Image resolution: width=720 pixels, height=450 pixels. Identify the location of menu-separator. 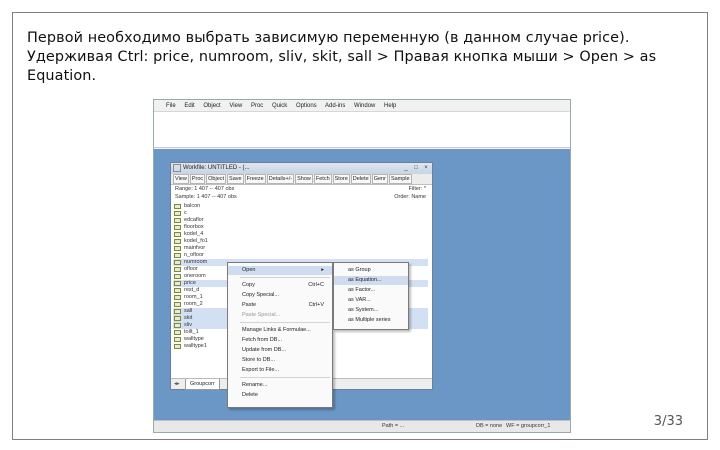
(285, 377).